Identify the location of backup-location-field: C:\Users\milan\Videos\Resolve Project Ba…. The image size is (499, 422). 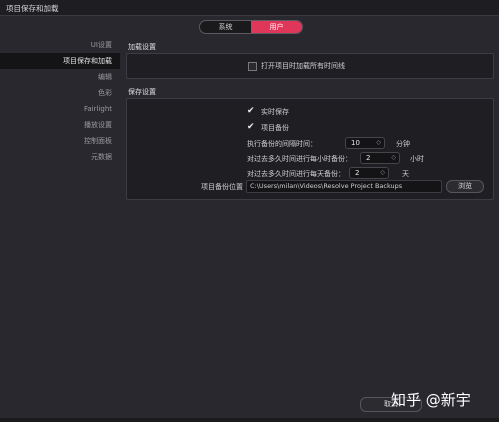
(344, 186).